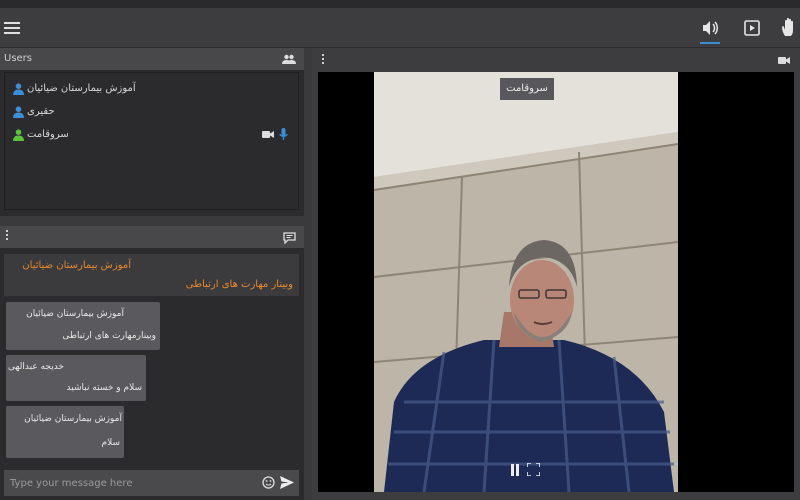 The height and width of the screenshot is (500, 800). What do you see at coordinates (323, 60) in the screenshot?
I see `video-options-icon` at bounding box center [323, 60].